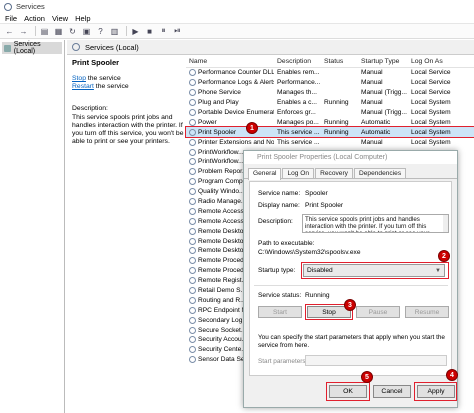 Image resolution: width=474 pixels, height=413 pixels. Describe the element at coordinates (452, 375) in the screenshot. I see `step-badge-4: 4` at that location.